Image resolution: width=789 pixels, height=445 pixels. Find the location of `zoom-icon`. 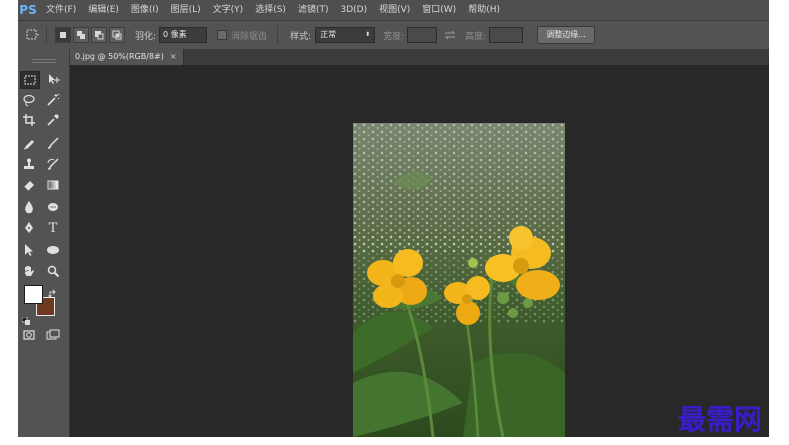

zoom-icon is located at coordinates (53, 271).